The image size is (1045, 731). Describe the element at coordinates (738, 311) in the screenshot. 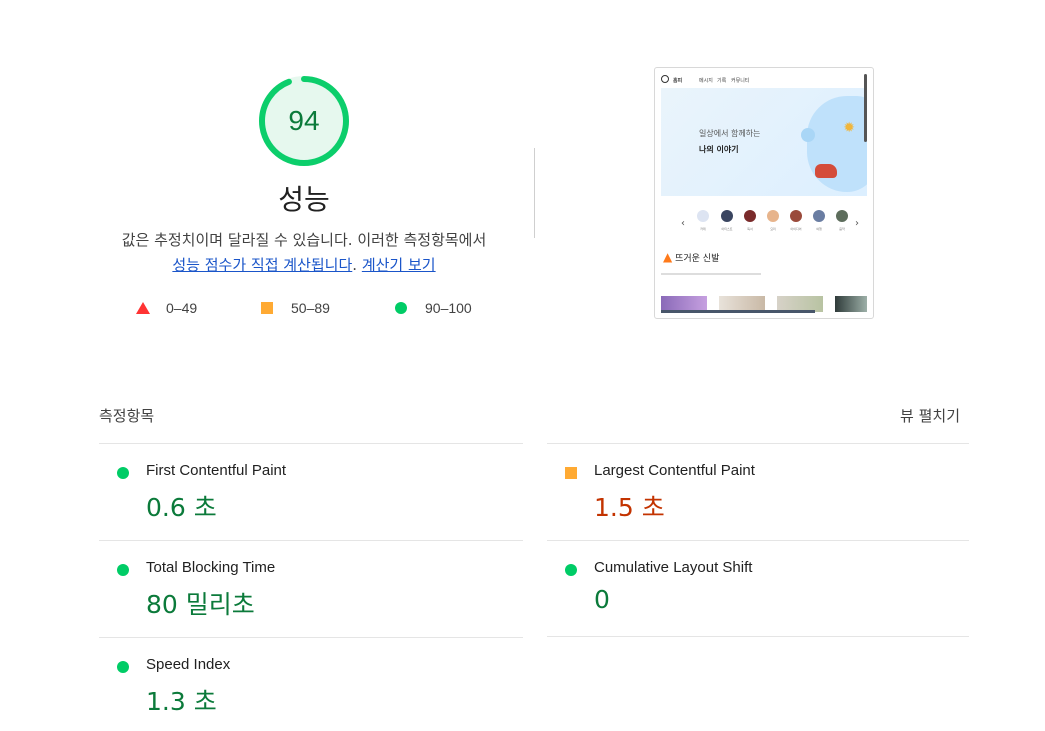

I see `thumbnail-horizontal-scrollbar` at that location.